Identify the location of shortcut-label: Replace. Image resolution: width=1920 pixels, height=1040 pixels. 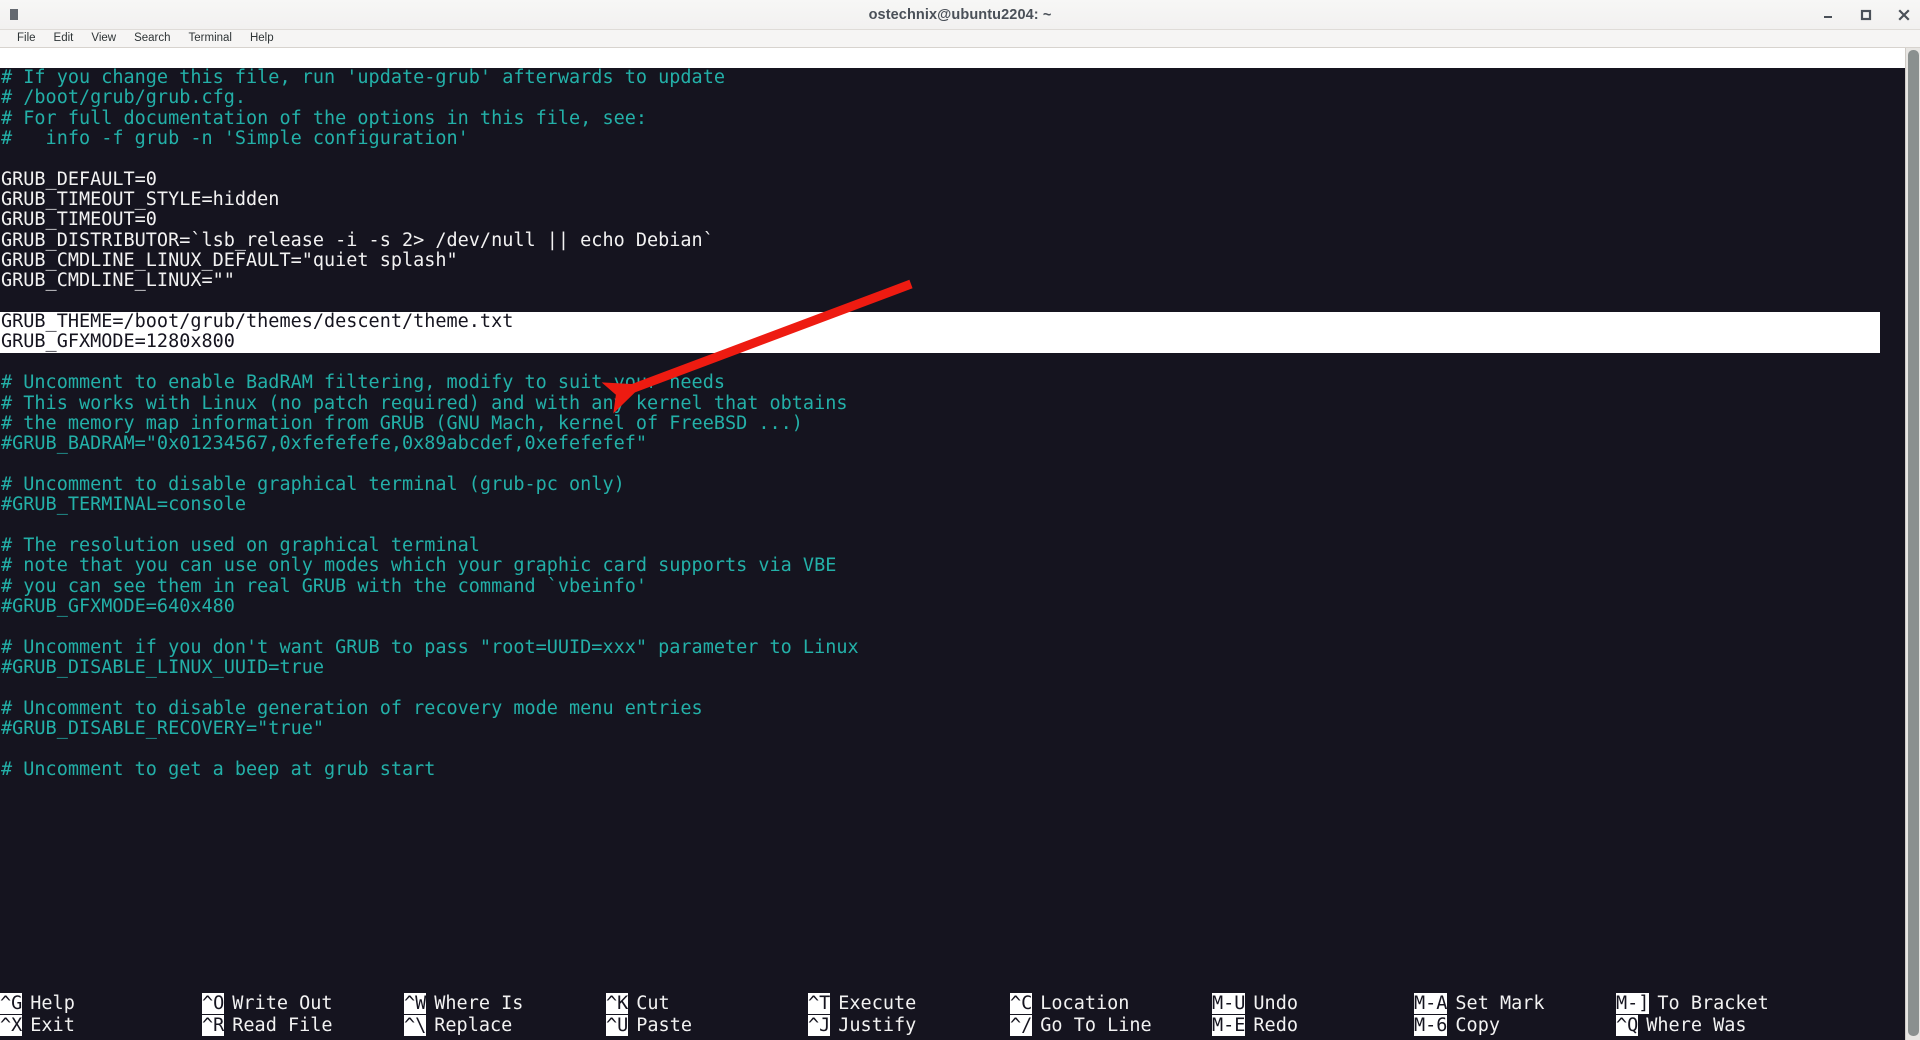
(473, 1025).